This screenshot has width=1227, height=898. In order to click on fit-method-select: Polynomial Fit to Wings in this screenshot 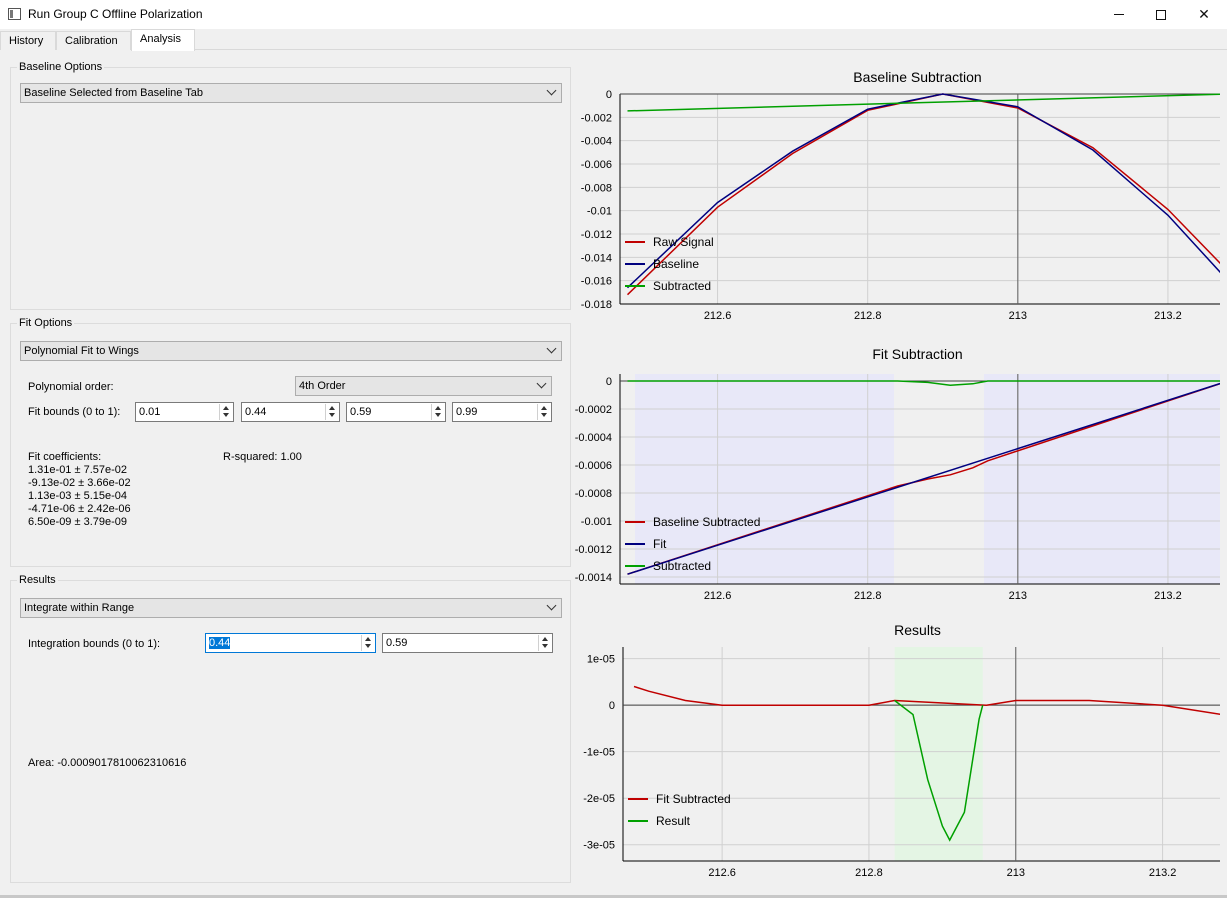, I will do `click(291, 351)`.